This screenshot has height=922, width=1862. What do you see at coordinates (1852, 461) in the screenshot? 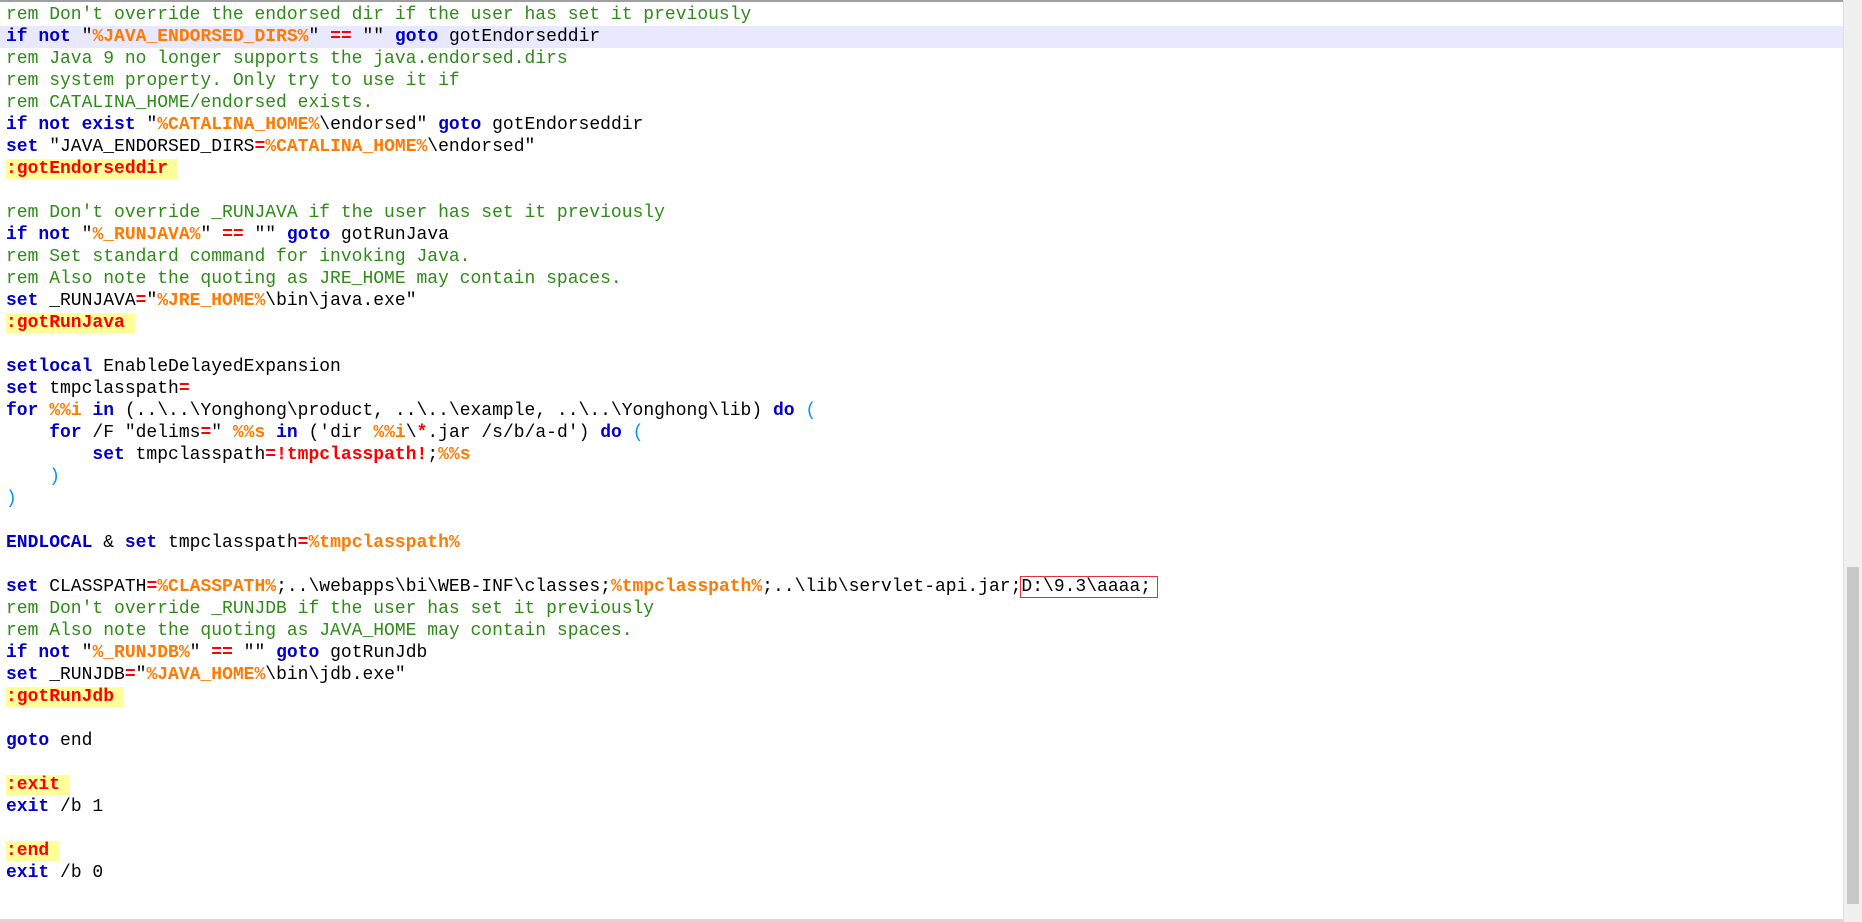
I see `vertical-scrollbar` at bounding box center [1852, 461].